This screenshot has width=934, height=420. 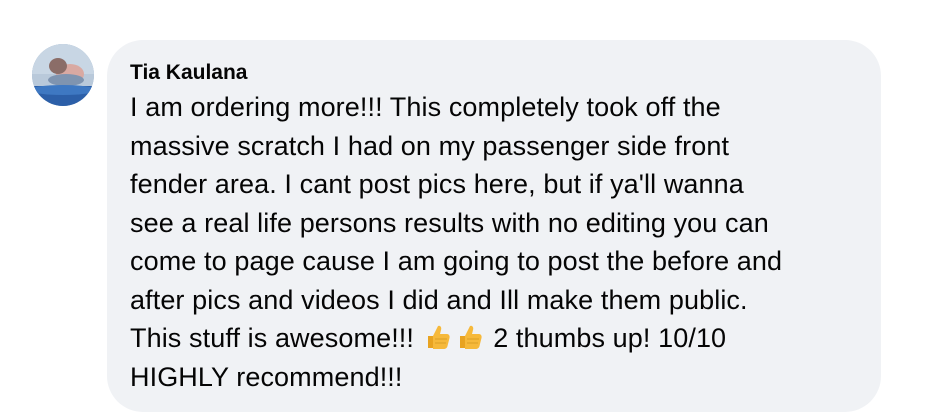 I want to click on comment-line-text: This stuff is awesome!!!, so click(x=276, y=338).